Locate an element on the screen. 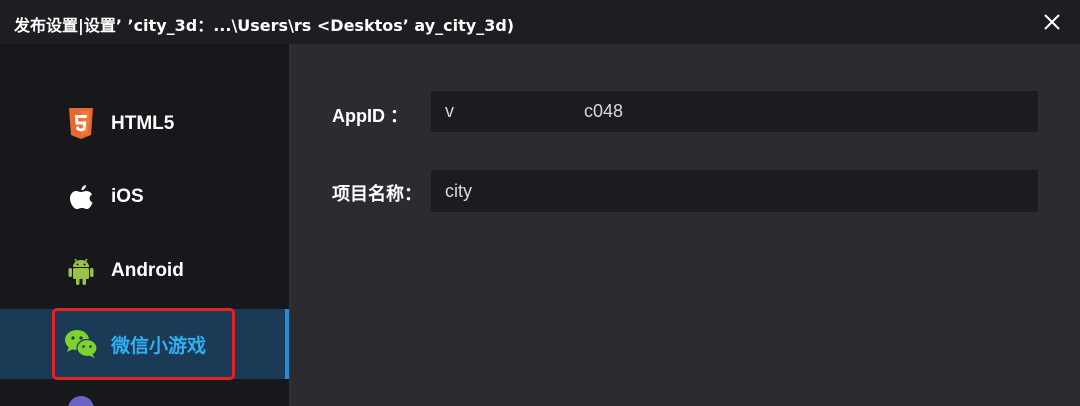 The image size is (1080, 406). wechat-icon is located at coordinates (81, 344).